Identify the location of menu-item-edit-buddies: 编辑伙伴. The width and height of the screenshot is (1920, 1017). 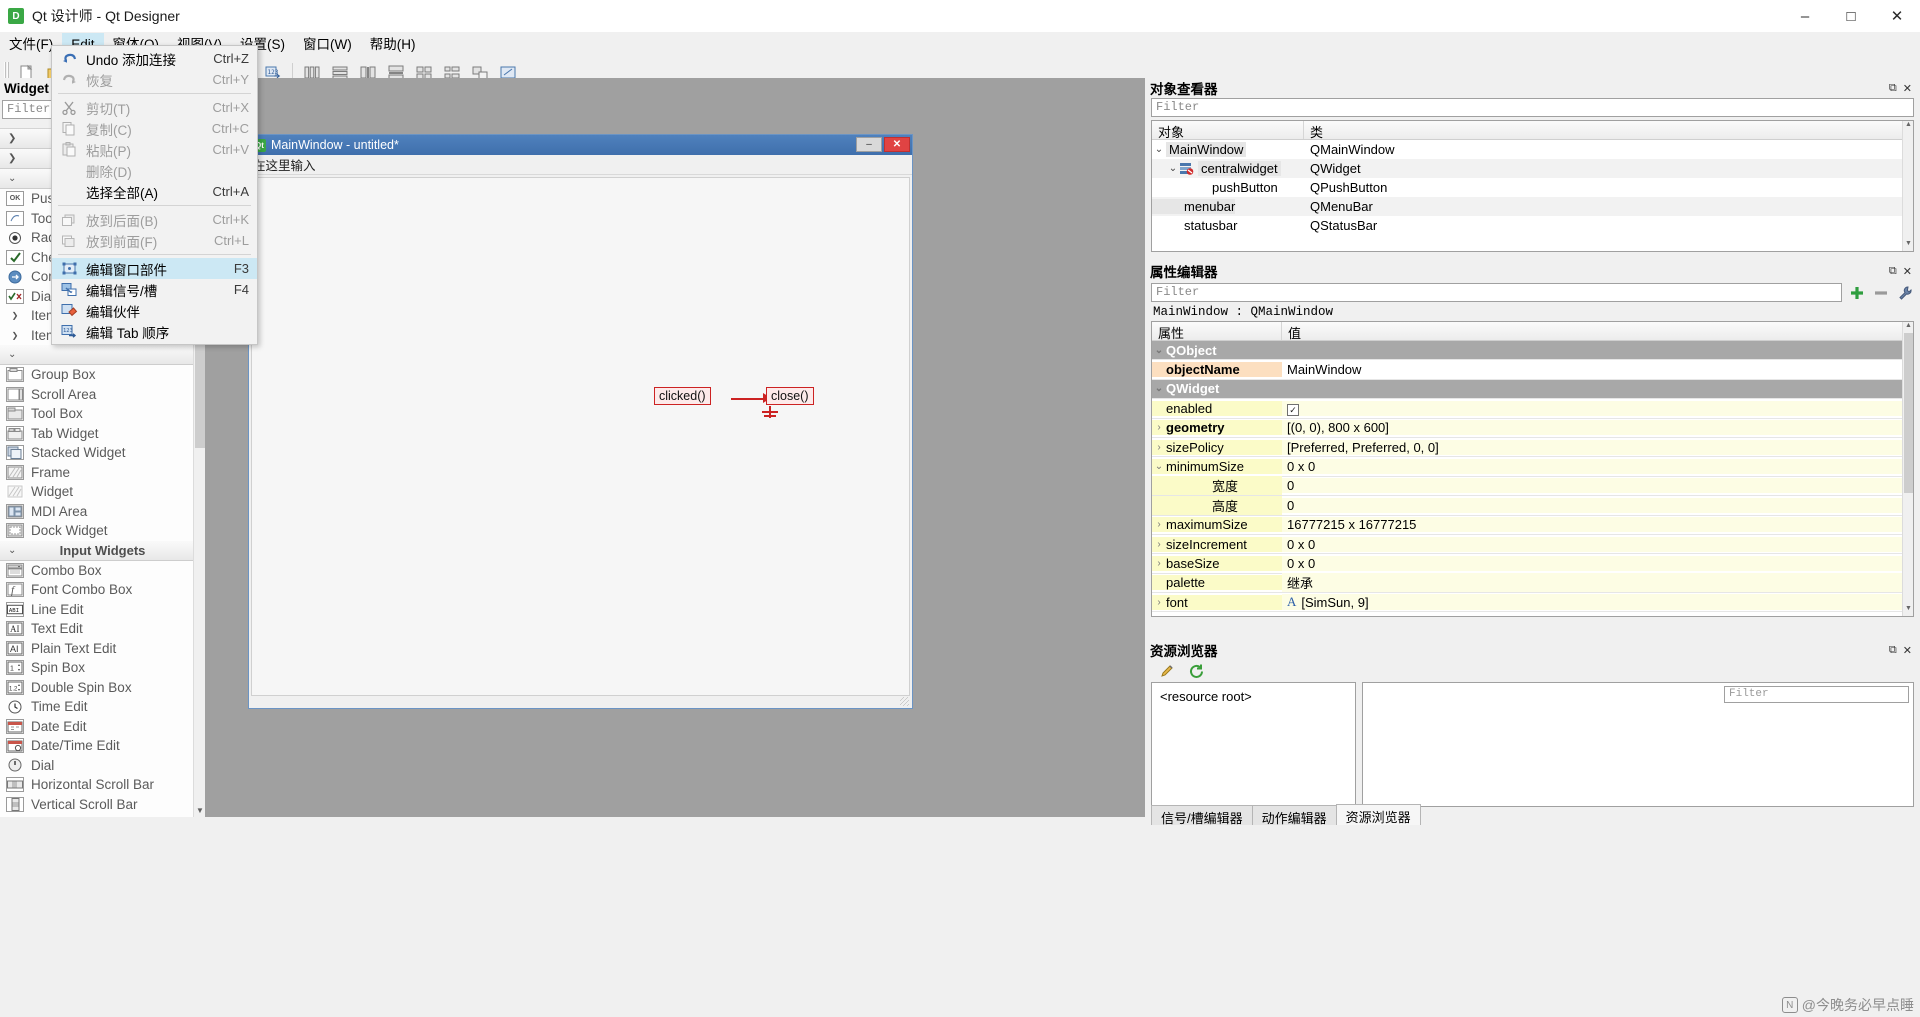
(154, 310).